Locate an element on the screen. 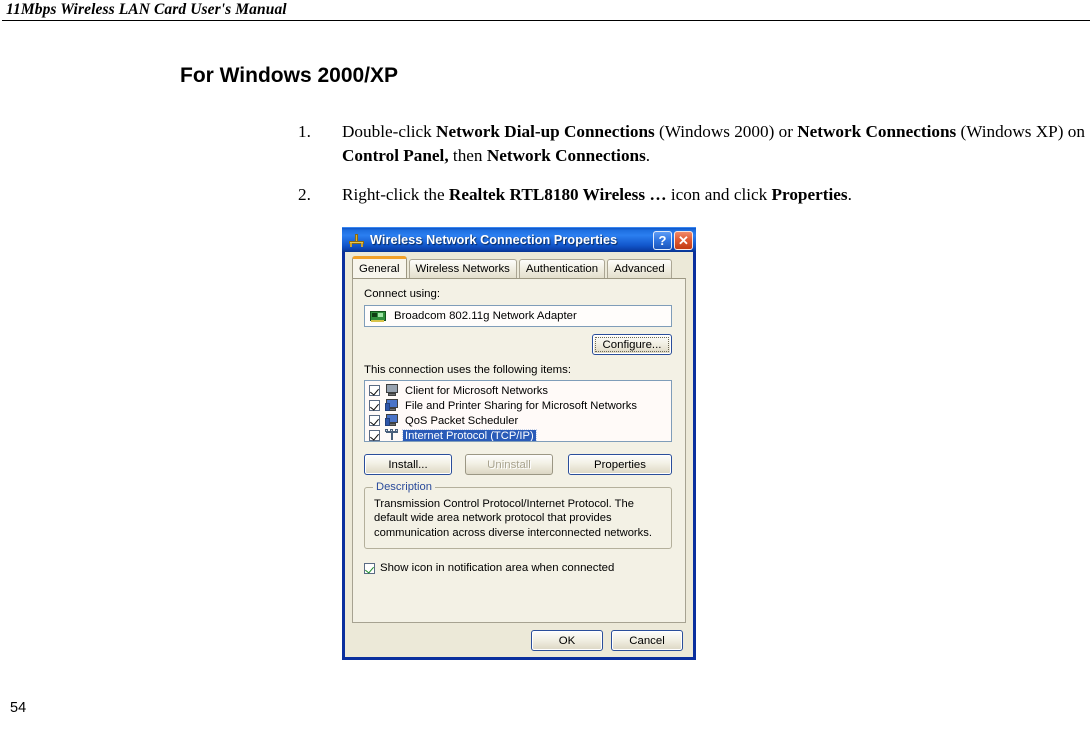  connect-using-label: Connect using: is located at coordinates (402, 294).